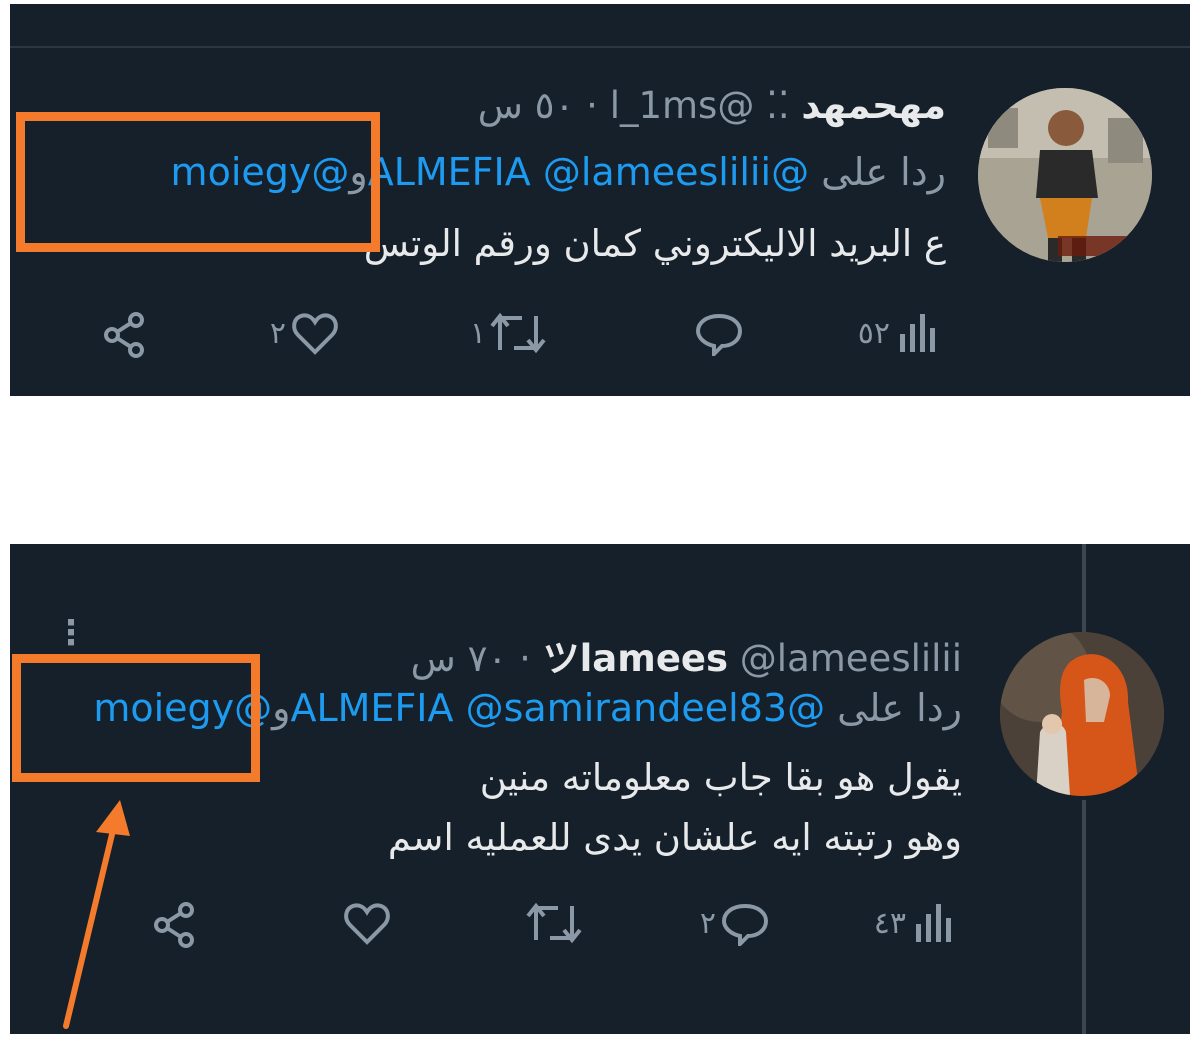 The width and height of the screenshot is (1200, 1056). What do you see at coordinates (96, 914) in the screenshot?
I see `annotation-arrow-icon` at bounding box center [96, 914].